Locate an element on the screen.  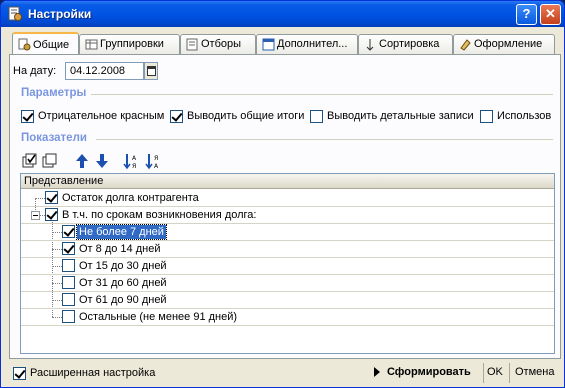
uncheck-all-icon is located at coordinates (50, 161).